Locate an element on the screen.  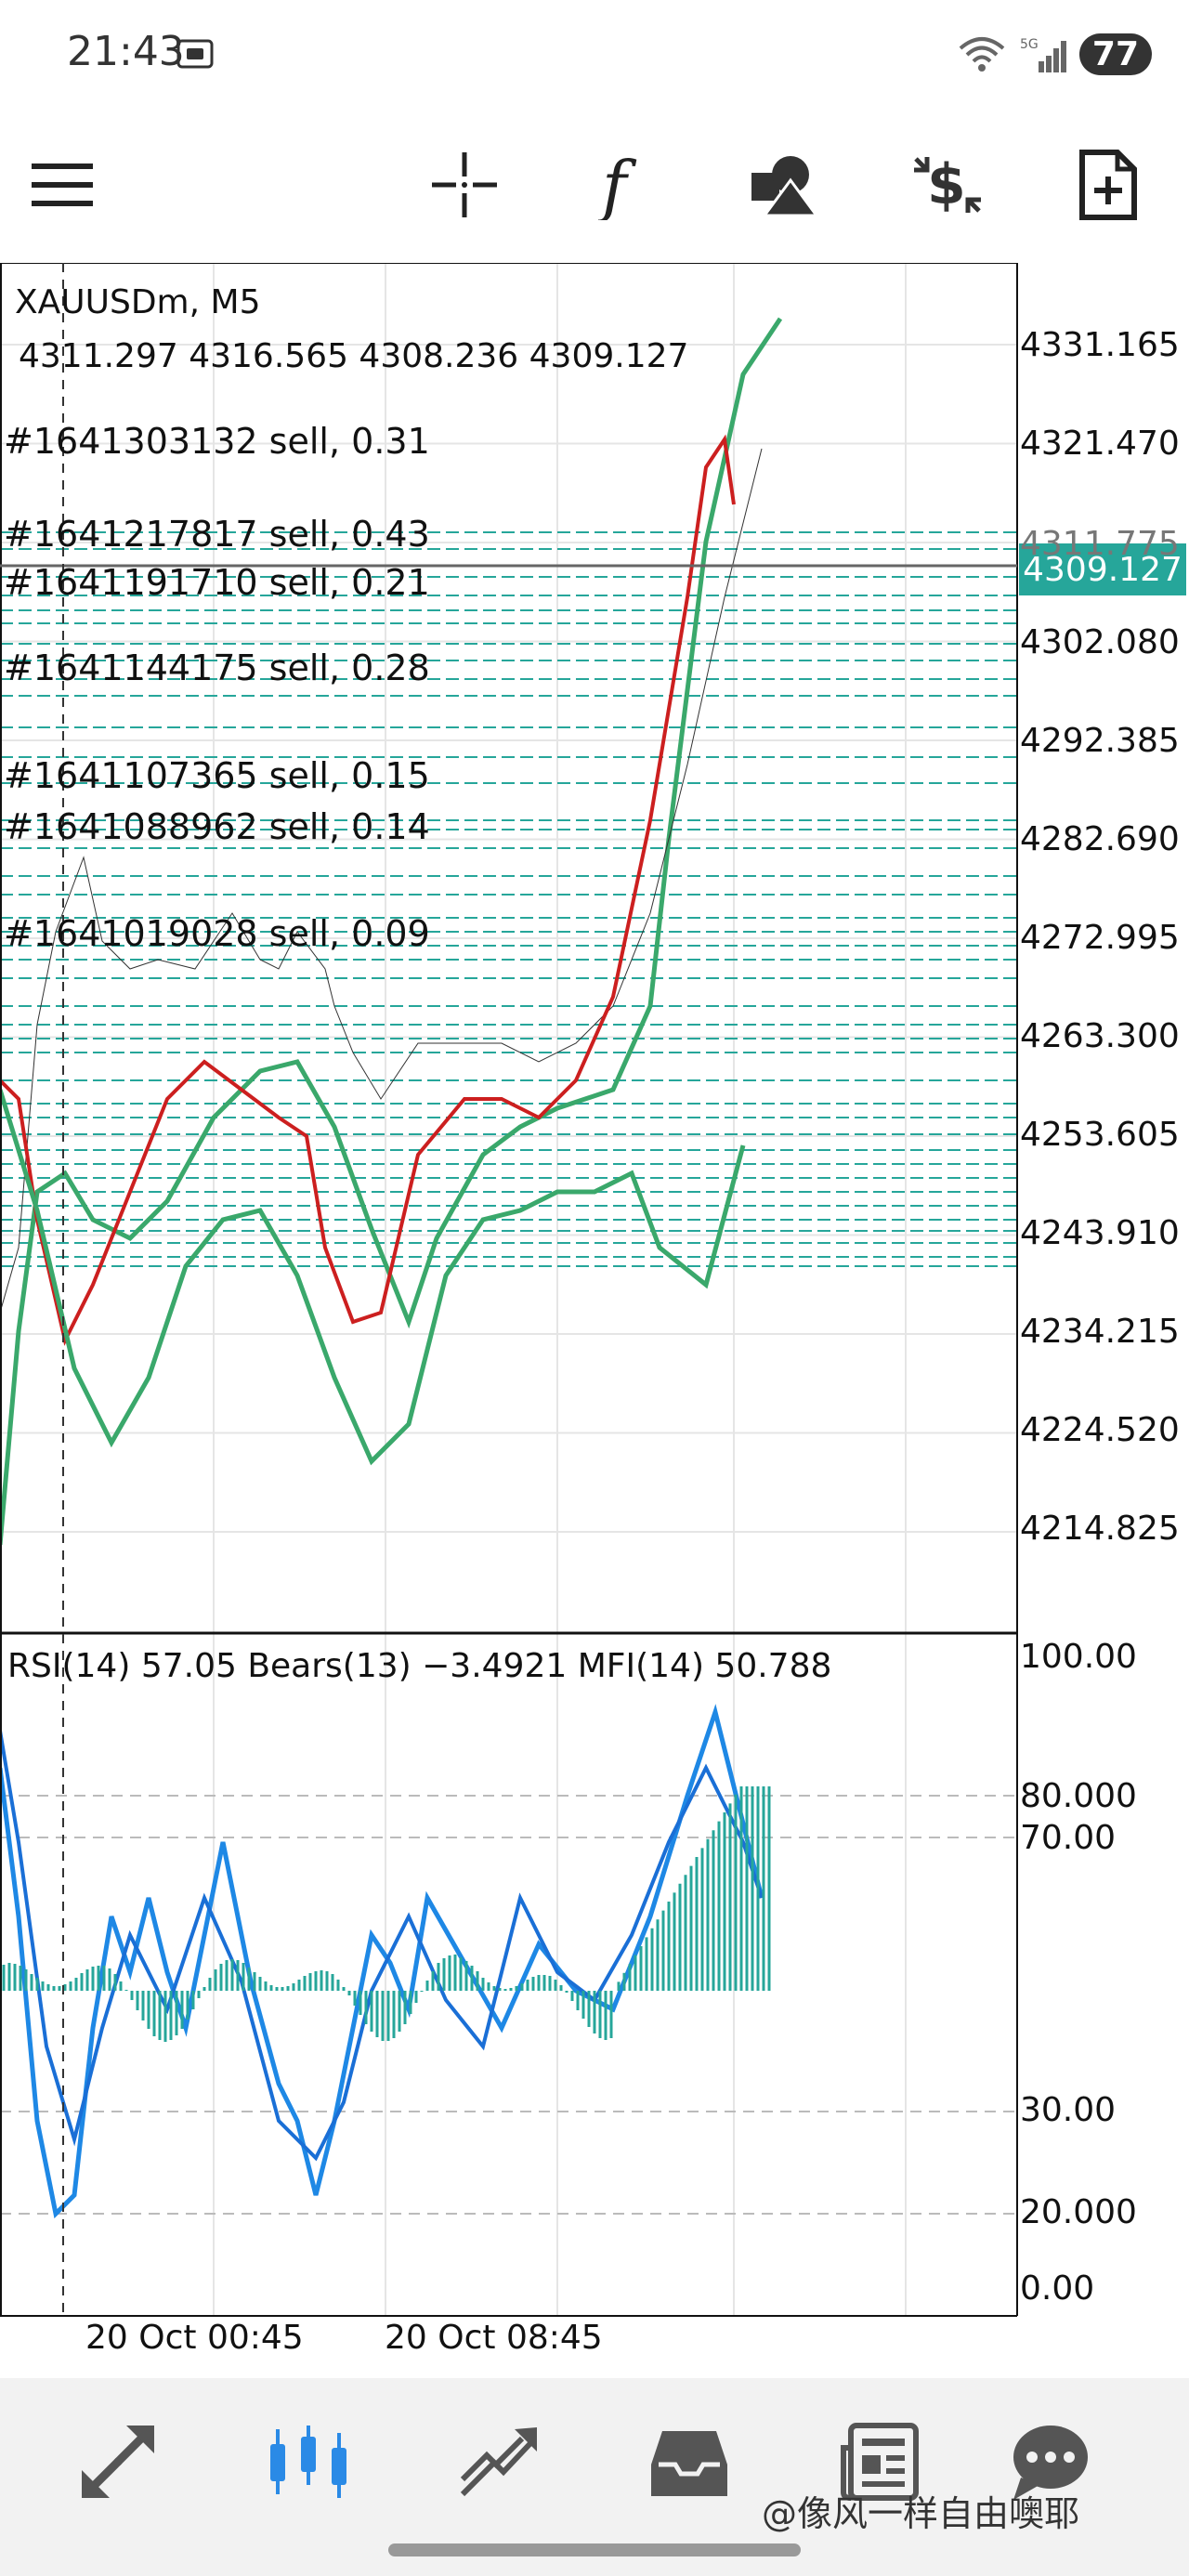
new-order-button is located at coordinates (1108, 185).